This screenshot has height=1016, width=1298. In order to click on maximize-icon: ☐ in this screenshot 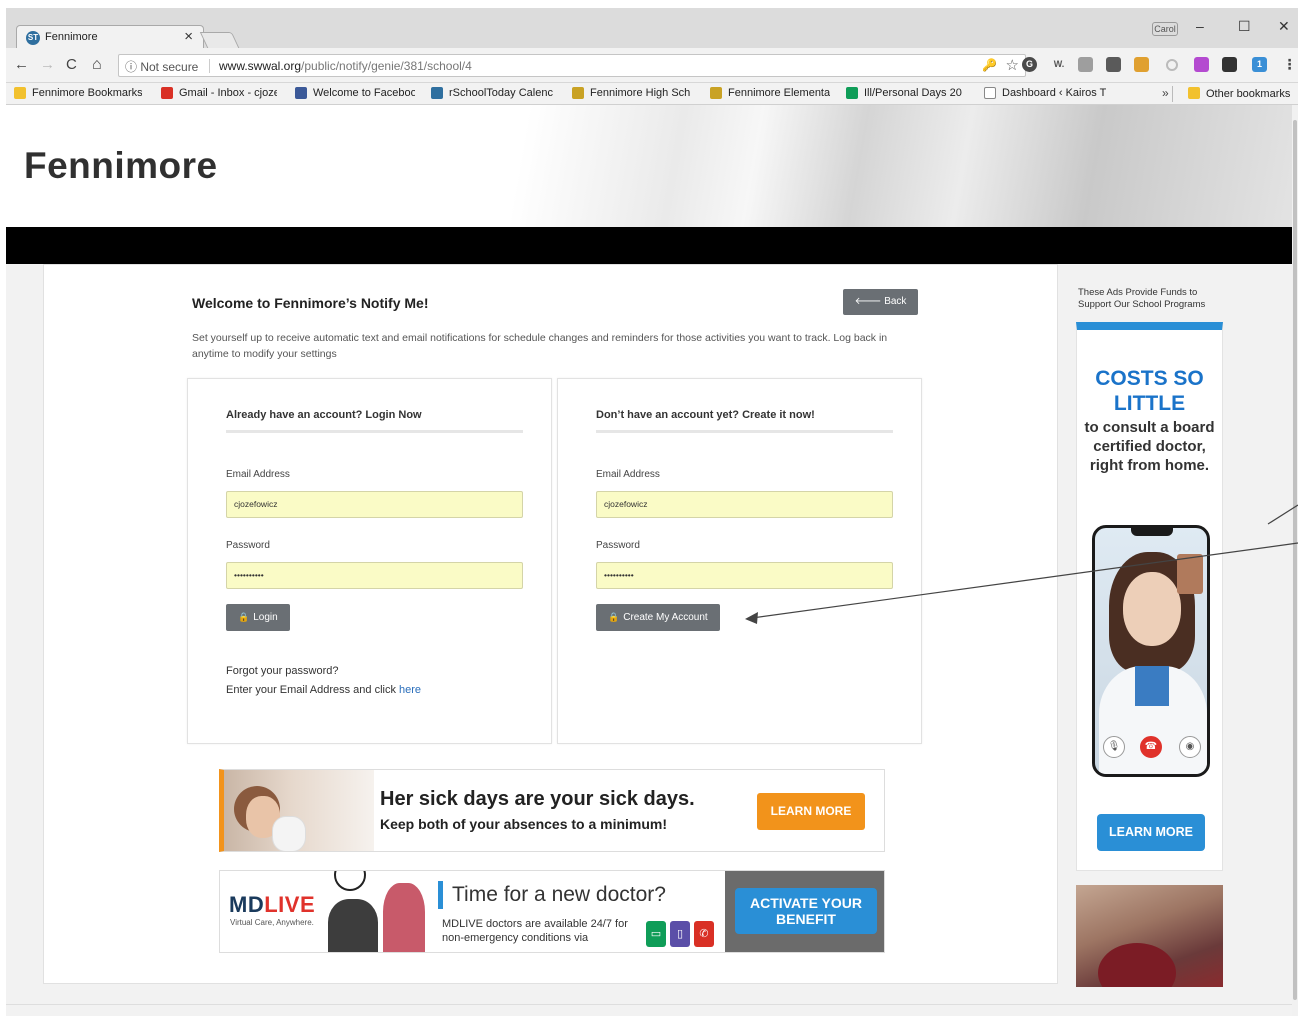, I will do `click(1244, 26)`.